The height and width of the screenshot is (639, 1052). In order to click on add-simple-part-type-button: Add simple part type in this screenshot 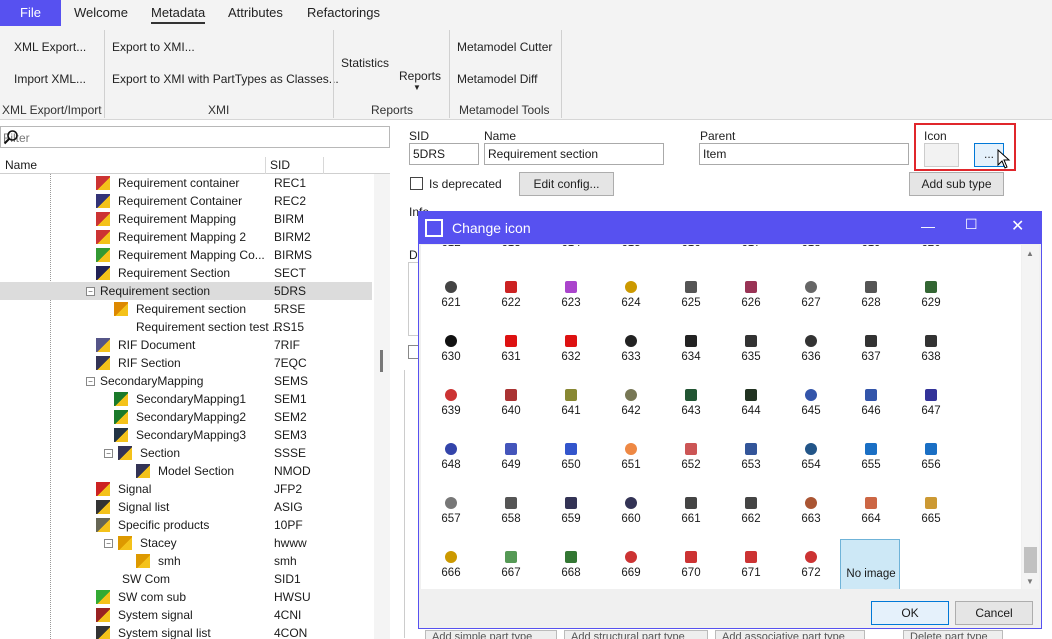, I will do `click(491, 634)`.